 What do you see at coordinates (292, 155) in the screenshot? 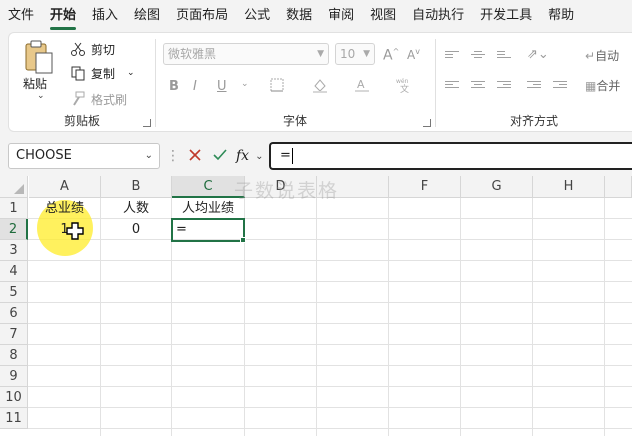
I see `text-caret` at bounding box center [292, 155].